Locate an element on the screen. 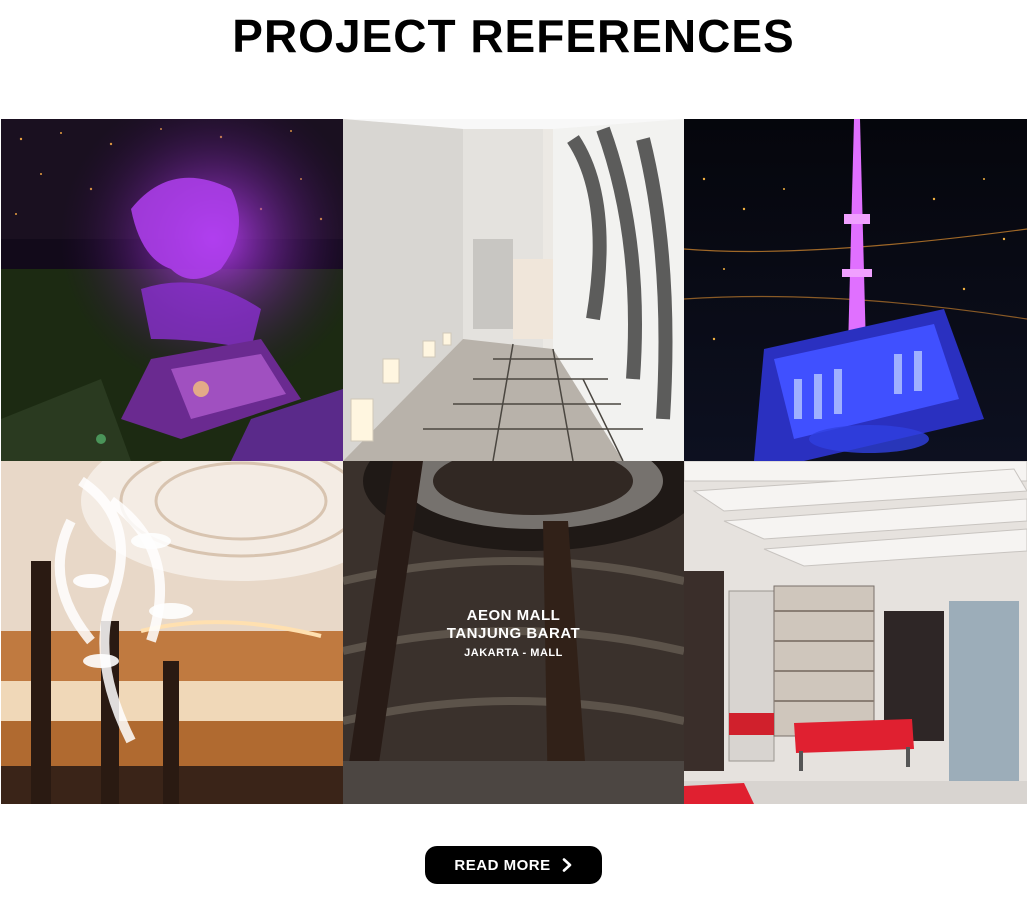  project-image-garuda is located at coordinates (172, 290).